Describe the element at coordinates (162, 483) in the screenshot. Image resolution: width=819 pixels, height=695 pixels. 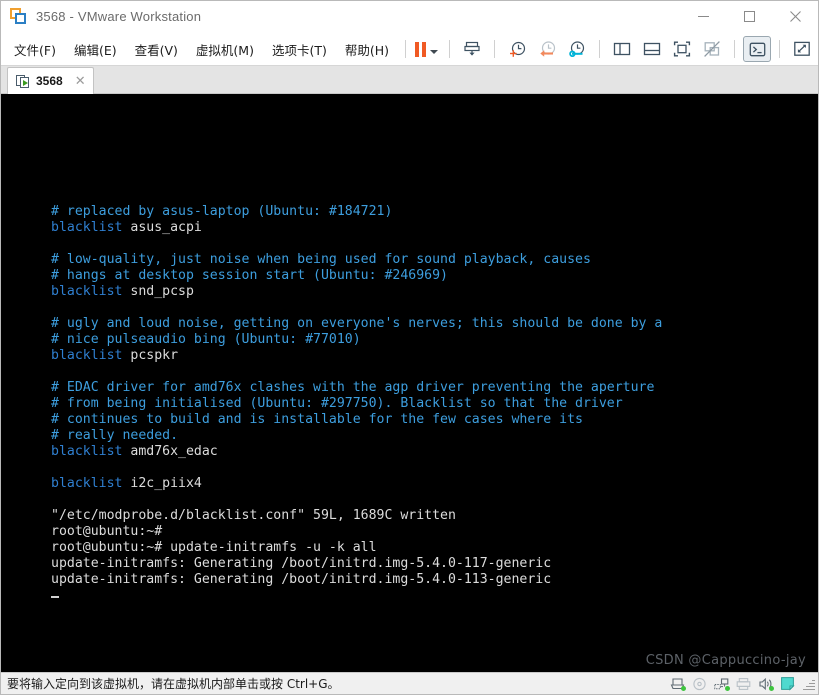
I see `terminal-text: i2c_piix4` at that location.